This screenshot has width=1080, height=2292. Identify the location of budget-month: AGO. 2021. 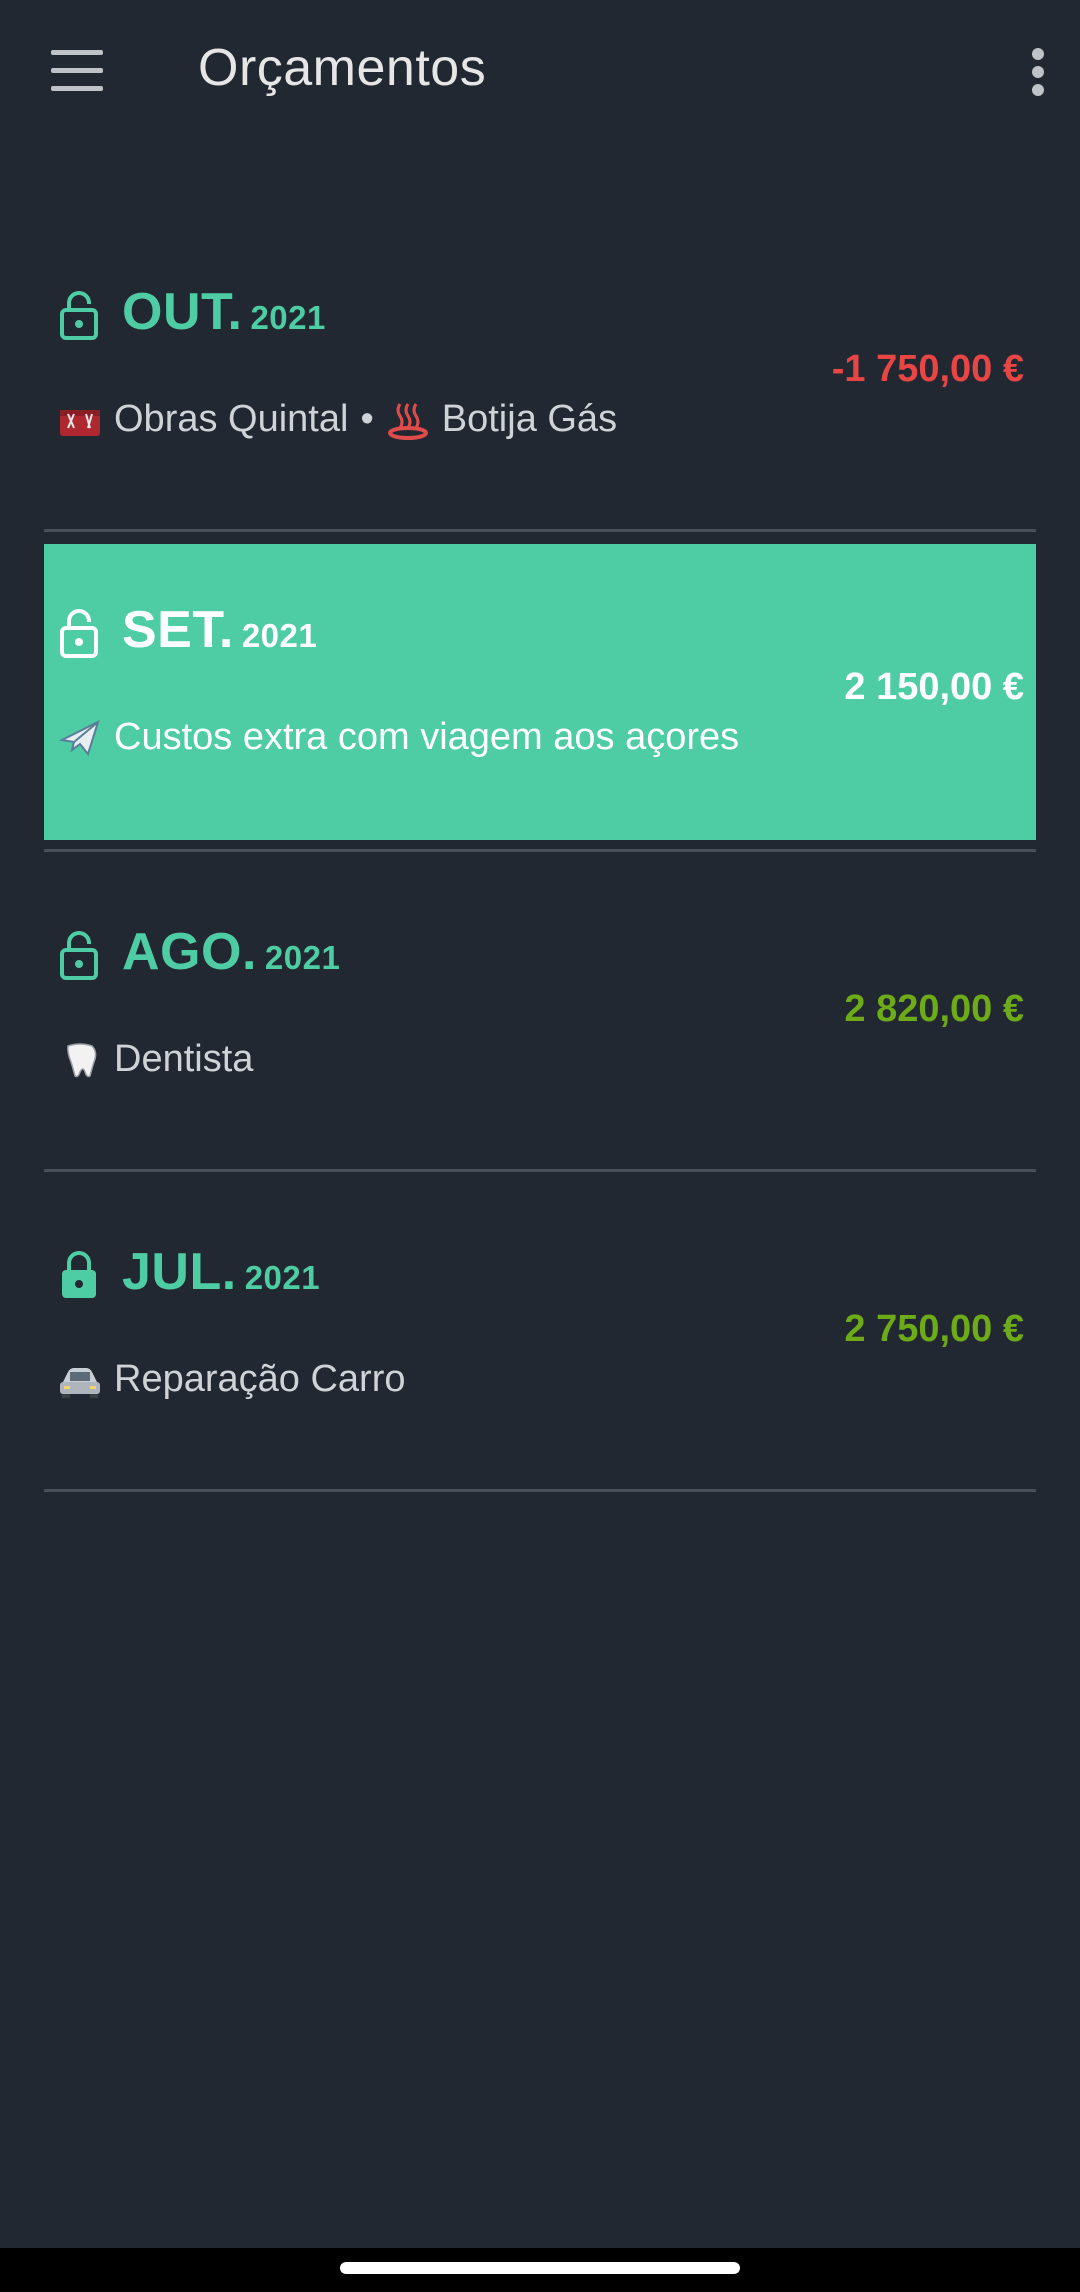
(231, 952).